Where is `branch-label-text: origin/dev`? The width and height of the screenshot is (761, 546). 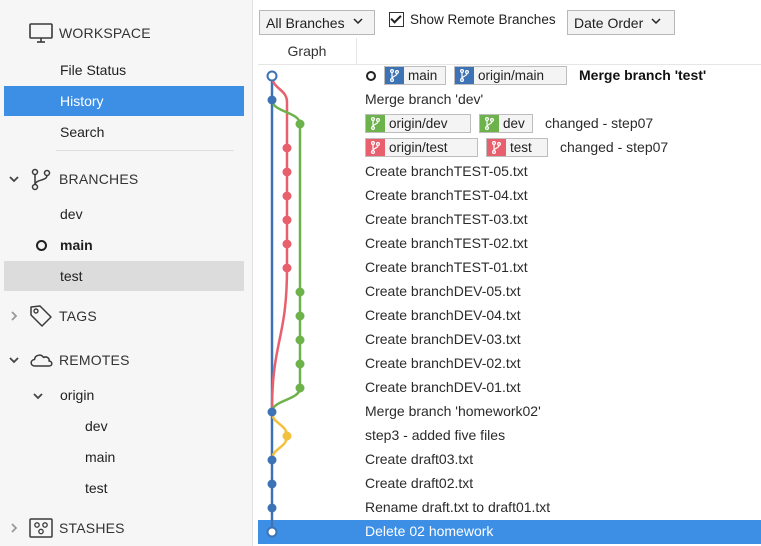
branch-label-text: origin/dev is located at coordinates (418, 123).